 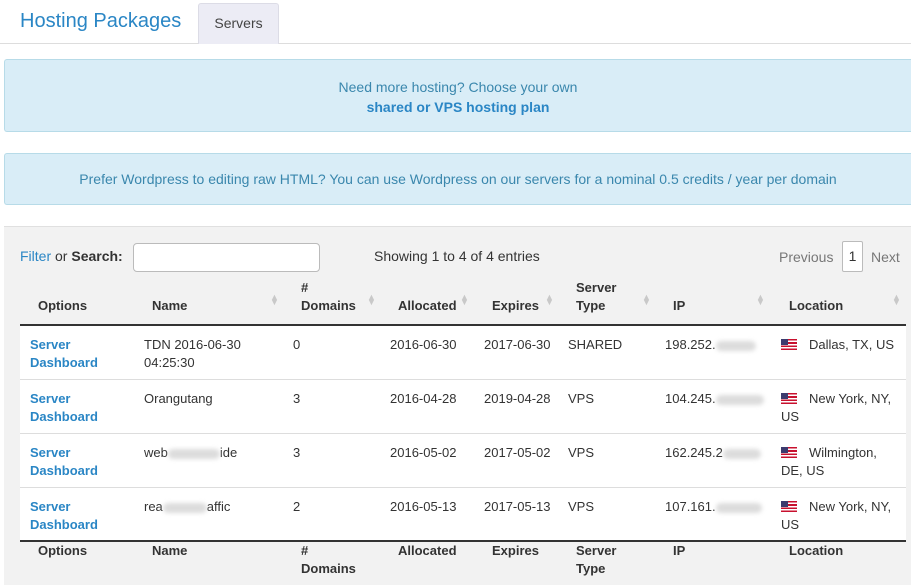 I want to click on filter-label: Filter or Search:, so click(x=71, y=256).